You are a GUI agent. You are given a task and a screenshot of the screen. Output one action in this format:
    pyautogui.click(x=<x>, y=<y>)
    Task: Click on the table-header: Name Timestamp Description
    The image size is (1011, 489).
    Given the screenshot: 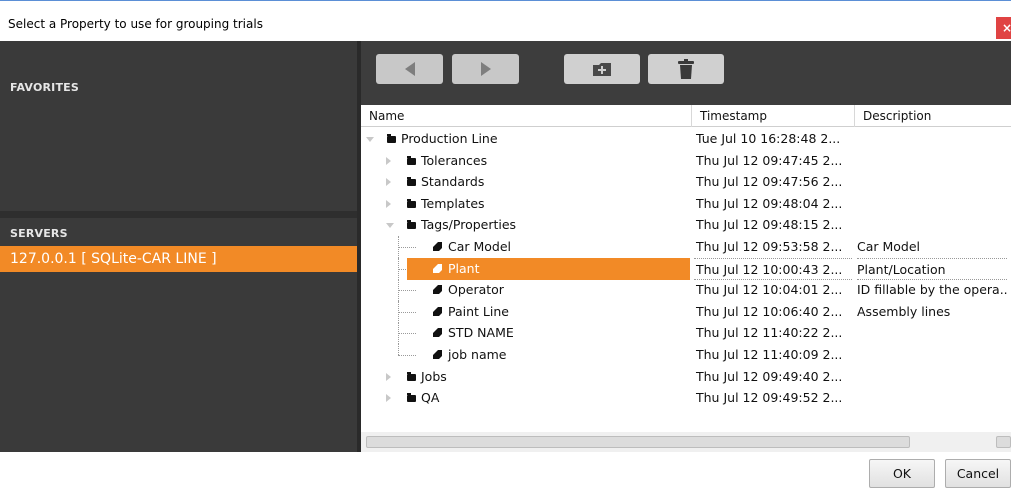 What is the action you would take?
    pyautogui.click(x=686, y=116)
    